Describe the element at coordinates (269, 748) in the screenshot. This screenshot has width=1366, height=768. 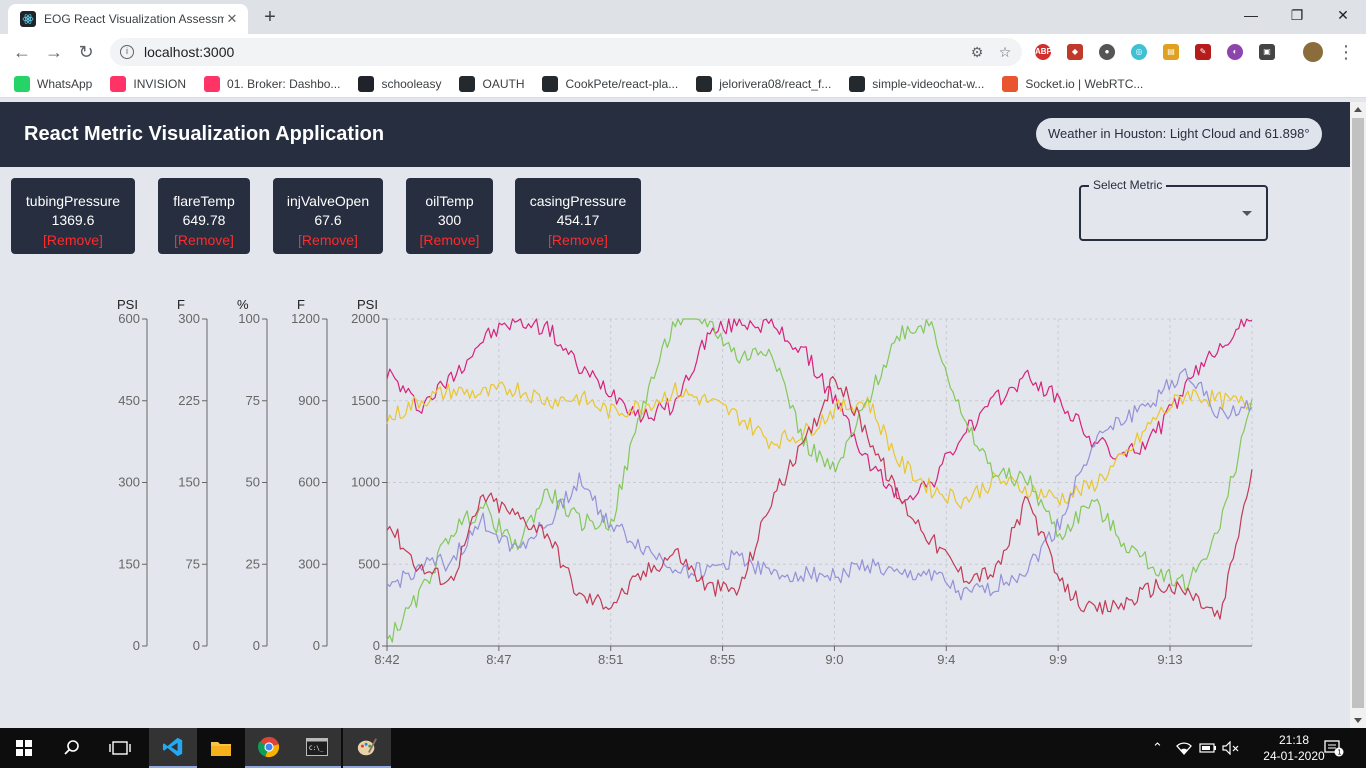
I see `chrome-icon` at that location.